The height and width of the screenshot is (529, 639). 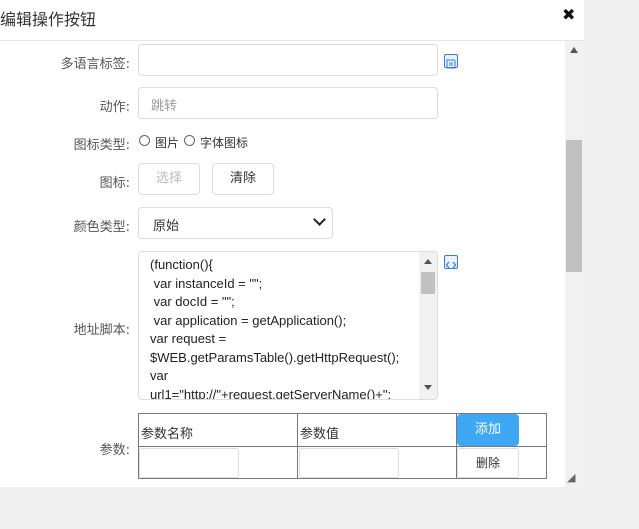 I want to click on icon-clear-button: 清除, so click(x=243, y=179).